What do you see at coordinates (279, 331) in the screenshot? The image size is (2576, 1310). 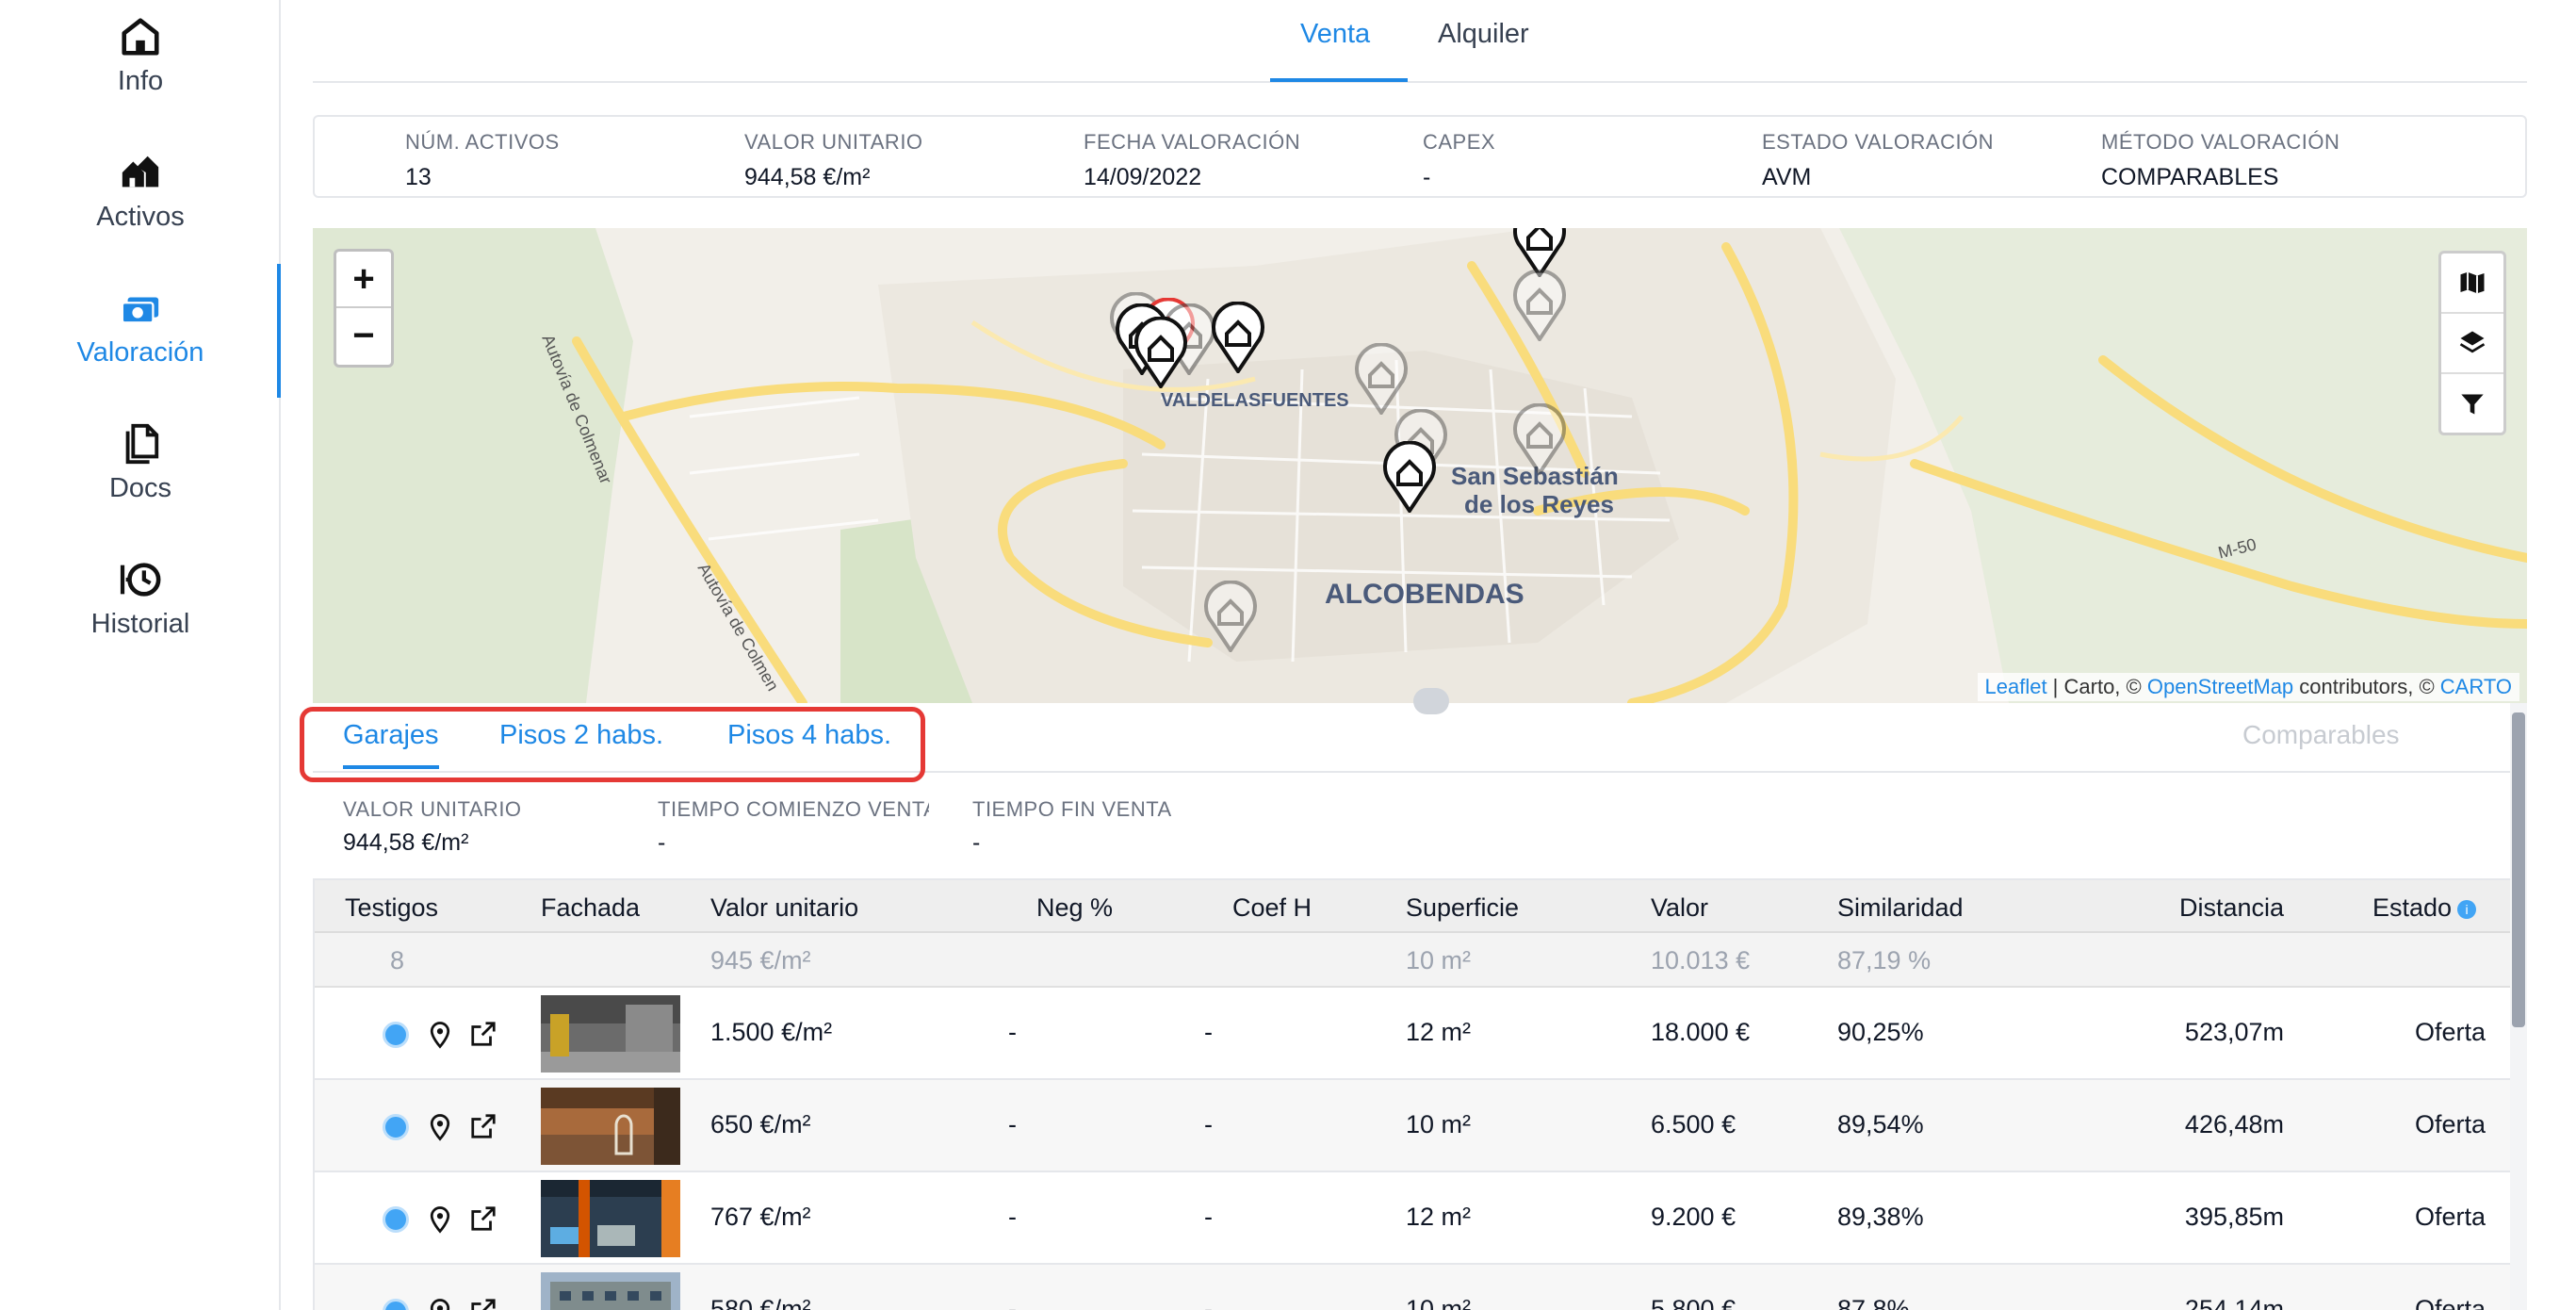 I see `active-indicator` at bounding box center [279, 331].